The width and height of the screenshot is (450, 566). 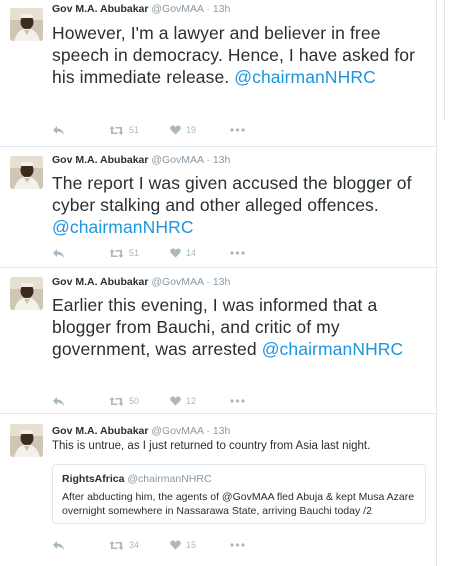 I want to click on page-edge, so click(x=447, y=283).